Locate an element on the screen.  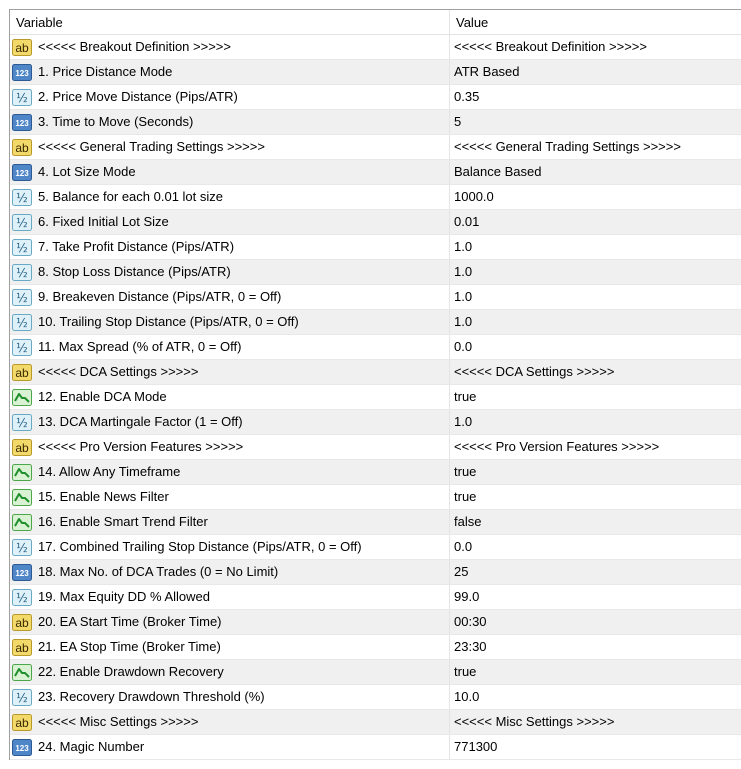
variable-cell: ab <<<<< DCA Settings >>>>> is located at coordinates (230, 372).